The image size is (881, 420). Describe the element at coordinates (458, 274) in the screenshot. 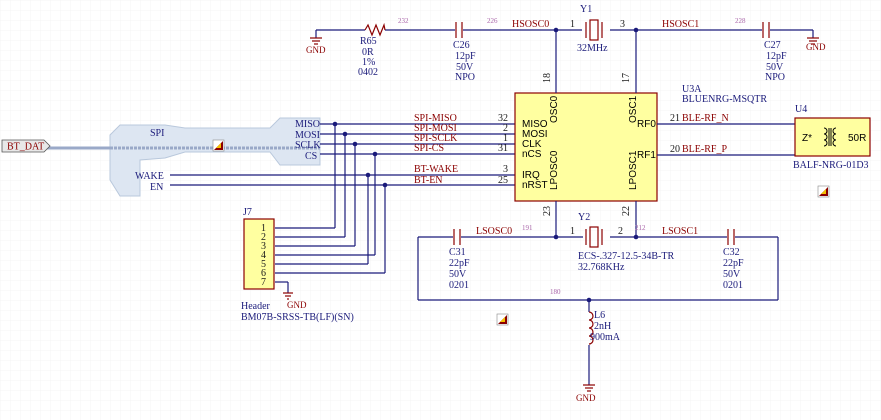

I see `c31-volt: 50V` at that location.